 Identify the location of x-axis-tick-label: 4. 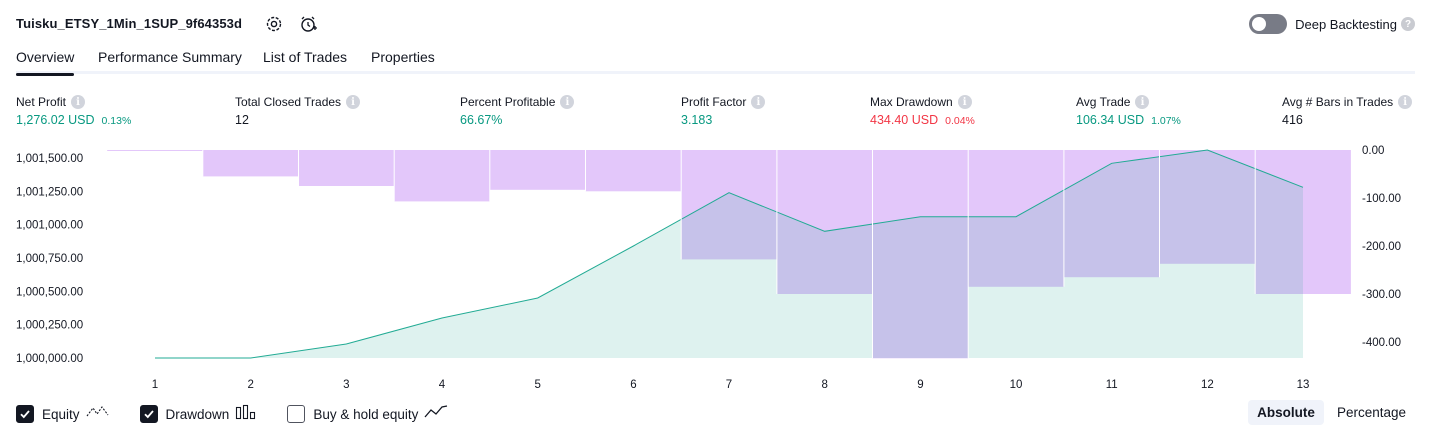
(442, 385).